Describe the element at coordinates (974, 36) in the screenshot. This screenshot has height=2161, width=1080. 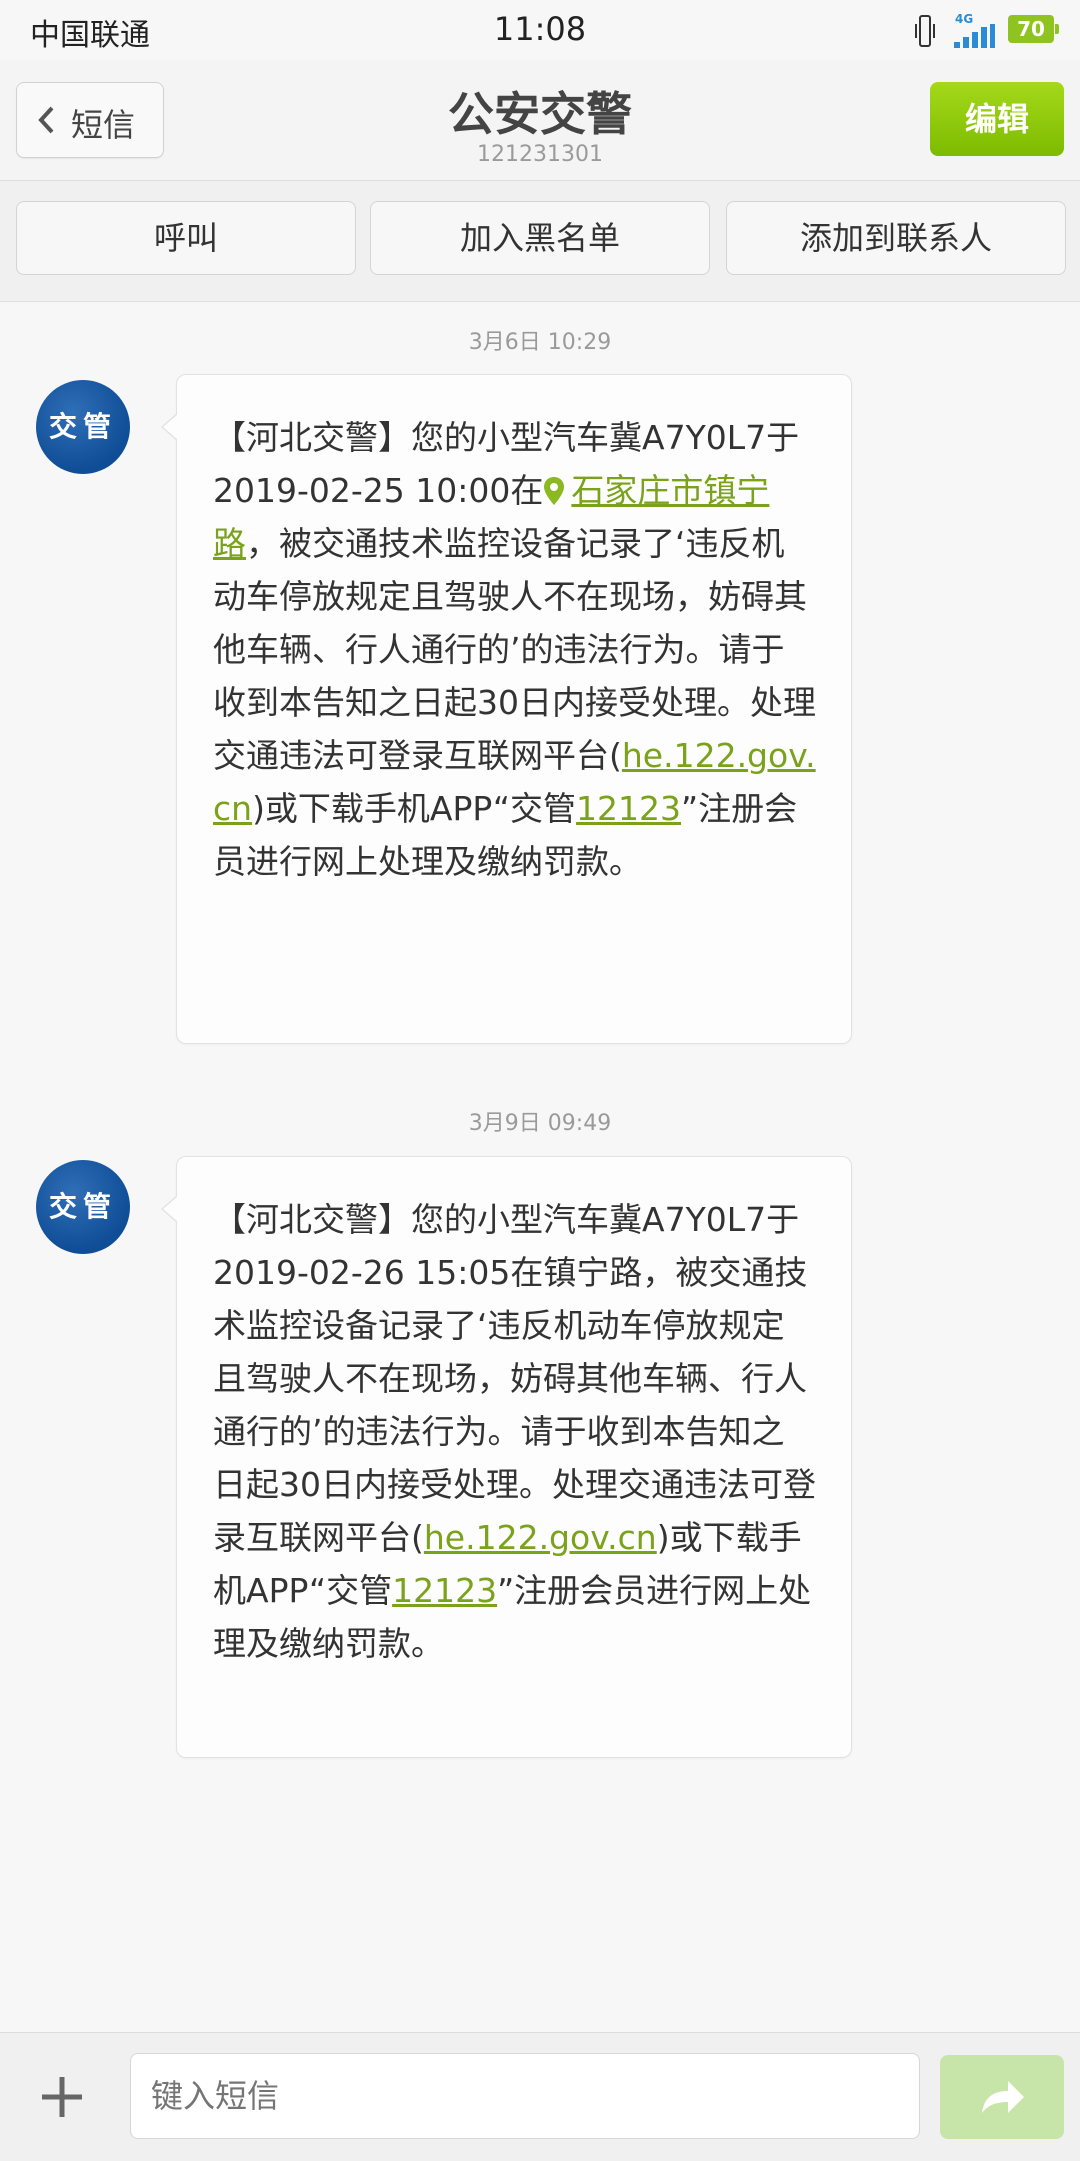
I see `signal-icon` at that location.